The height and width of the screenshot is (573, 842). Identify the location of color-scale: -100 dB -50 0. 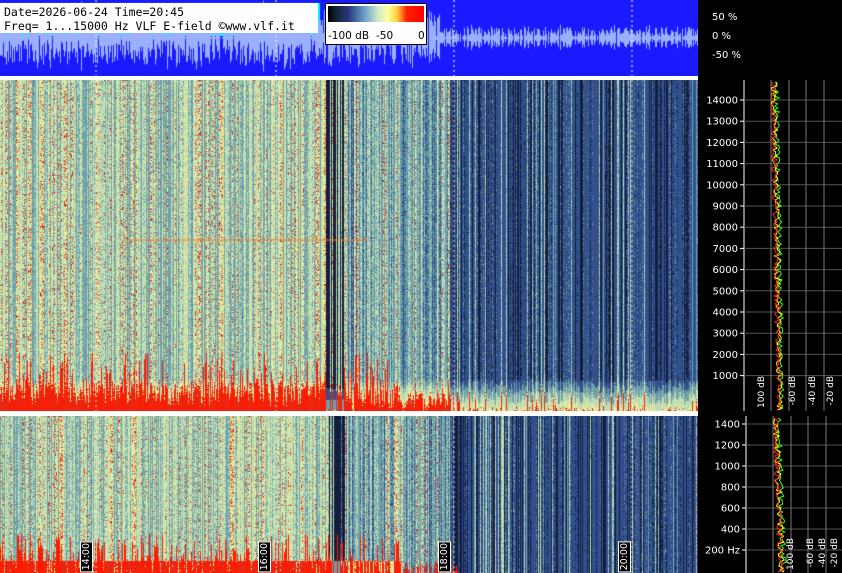
(376, 24).